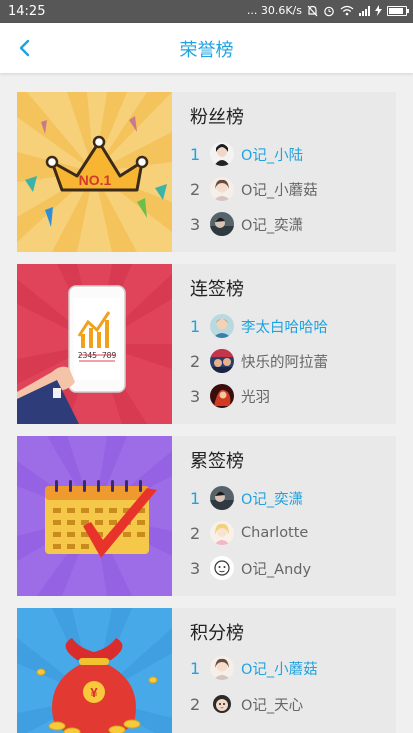 The width and height of the screenshot is (413, 733). I want to click on ranking-row: 2 Charlotte, so click(249, 533).